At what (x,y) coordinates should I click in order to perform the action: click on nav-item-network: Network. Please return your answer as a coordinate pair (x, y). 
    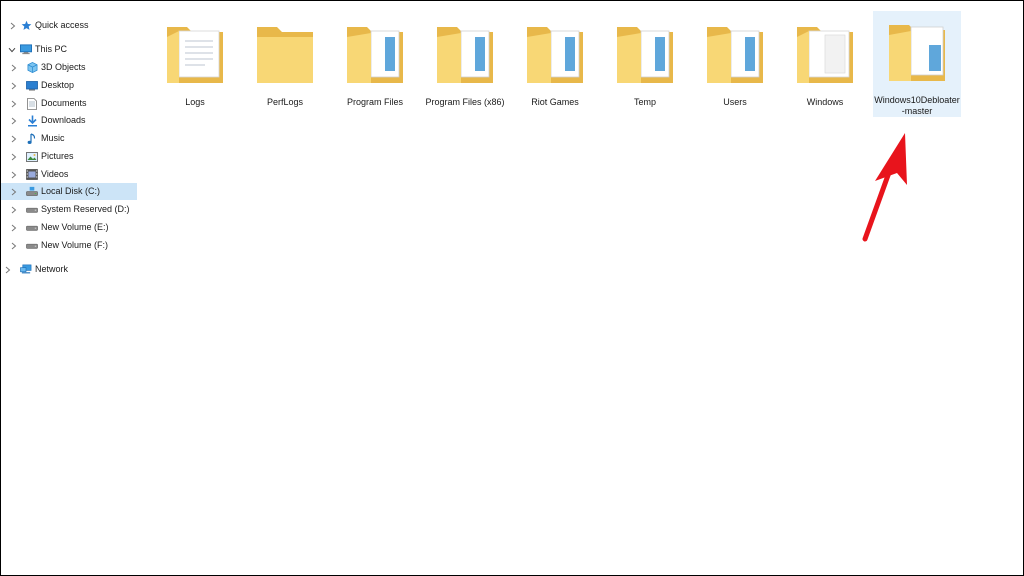
    Looking at the image, I should click on (69, 269).